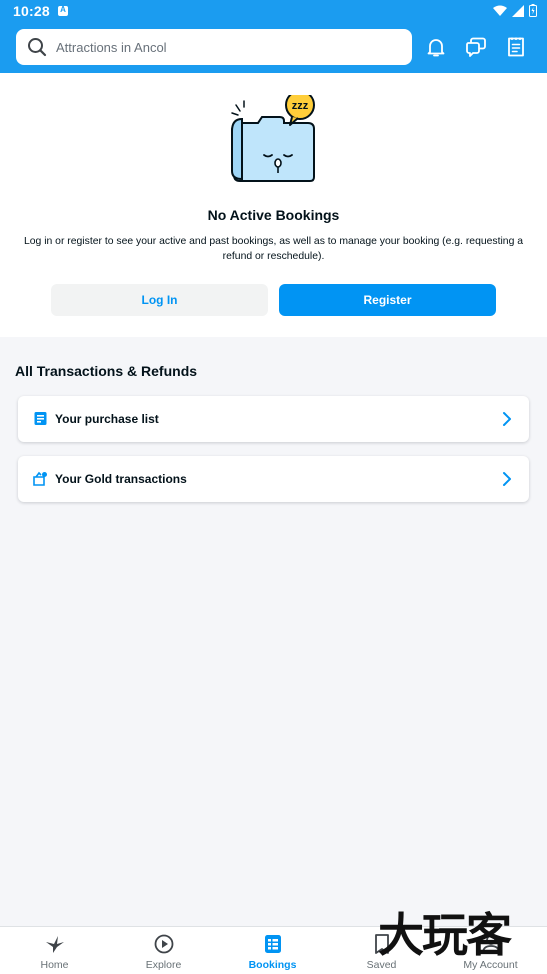 The height and width of the screenshot is (974, 547). What do you see at coordinates (272, 965) in the screenshot?
I see `nav-bookings-label: Bookings` at bounding box center [272, 965].